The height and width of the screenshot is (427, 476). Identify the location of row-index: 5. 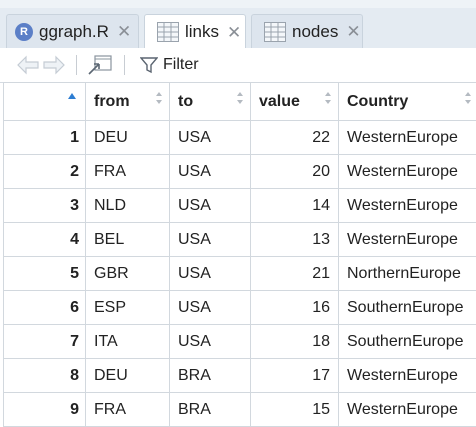
(45, 274).